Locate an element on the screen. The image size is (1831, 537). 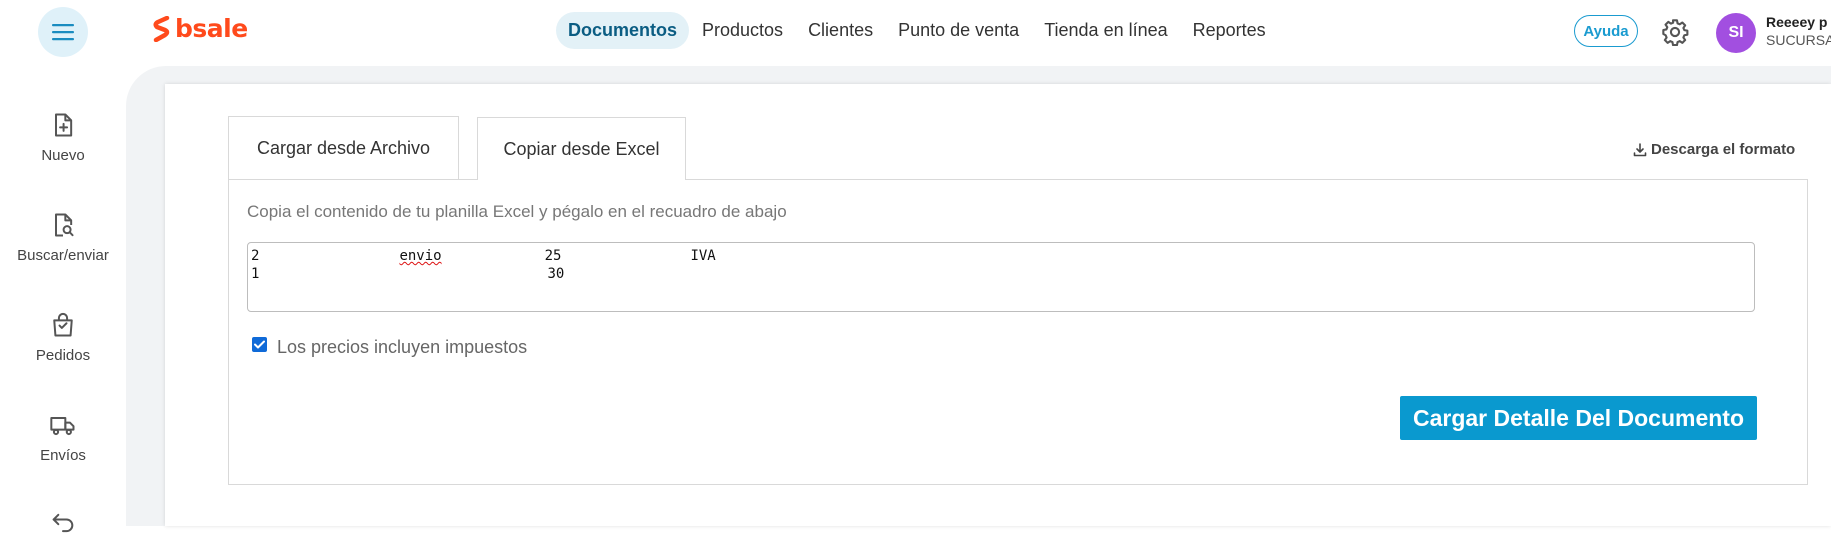
nav-tienda-en-linea: Tienda en línea is located at coordinates (1105, 30).